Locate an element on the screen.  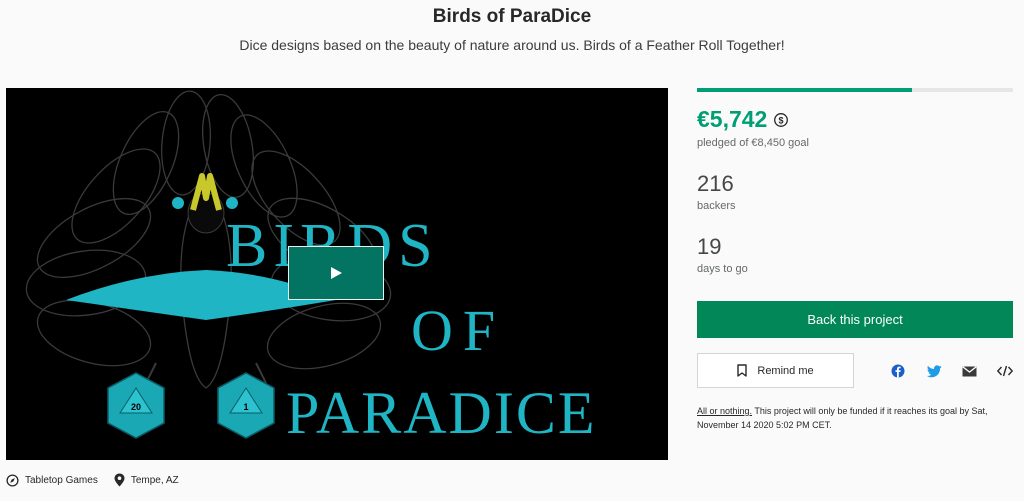
funding-progress-bar is located at coordinates (855, 90).